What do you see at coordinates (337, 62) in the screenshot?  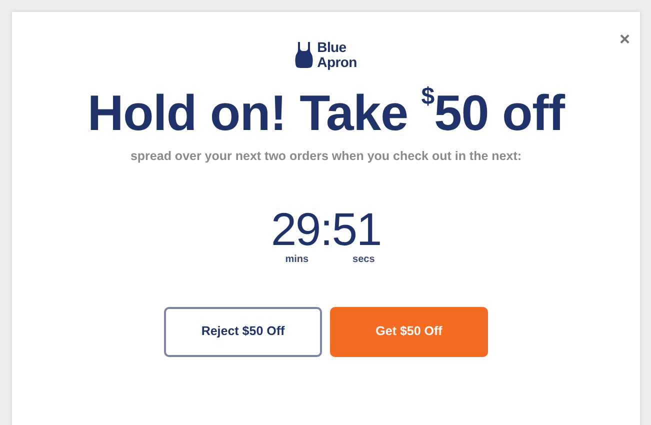 I see `logo-text: Apron` at bounding box center [337, 62].